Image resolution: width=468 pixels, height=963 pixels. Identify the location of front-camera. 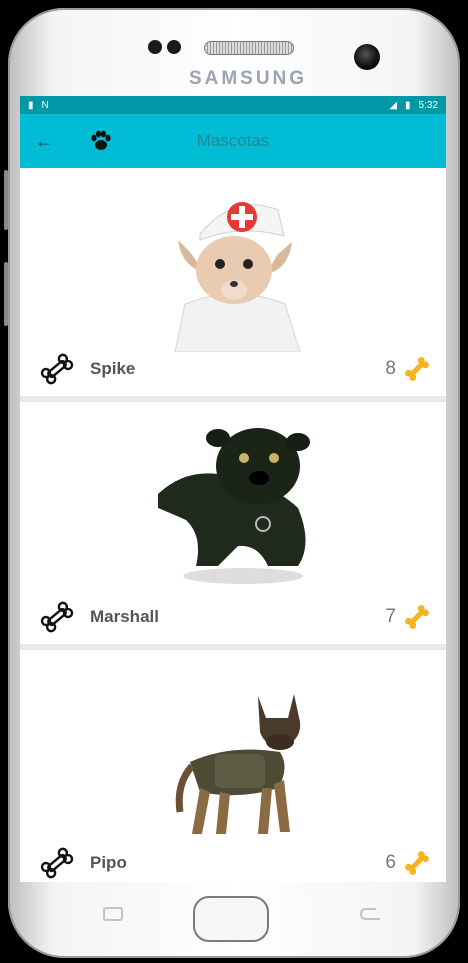
(367, 57).